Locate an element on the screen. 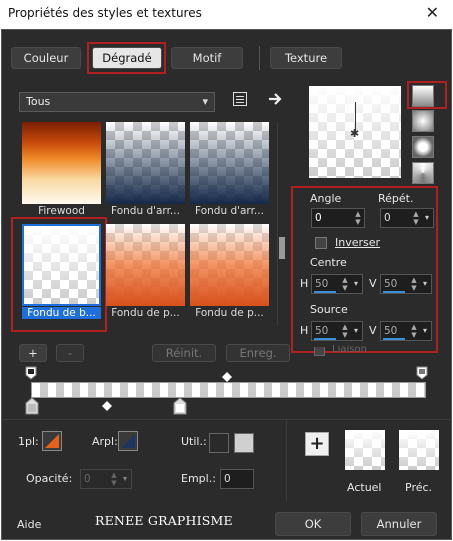 This screenshot has width=453, height=541. cancel-button: Annuler is located at coordinates (399, 524).